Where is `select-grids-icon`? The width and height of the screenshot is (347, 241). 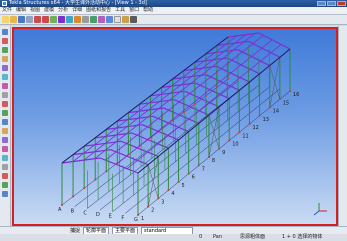
select-grids-icon is located at coordinates (5, 77).